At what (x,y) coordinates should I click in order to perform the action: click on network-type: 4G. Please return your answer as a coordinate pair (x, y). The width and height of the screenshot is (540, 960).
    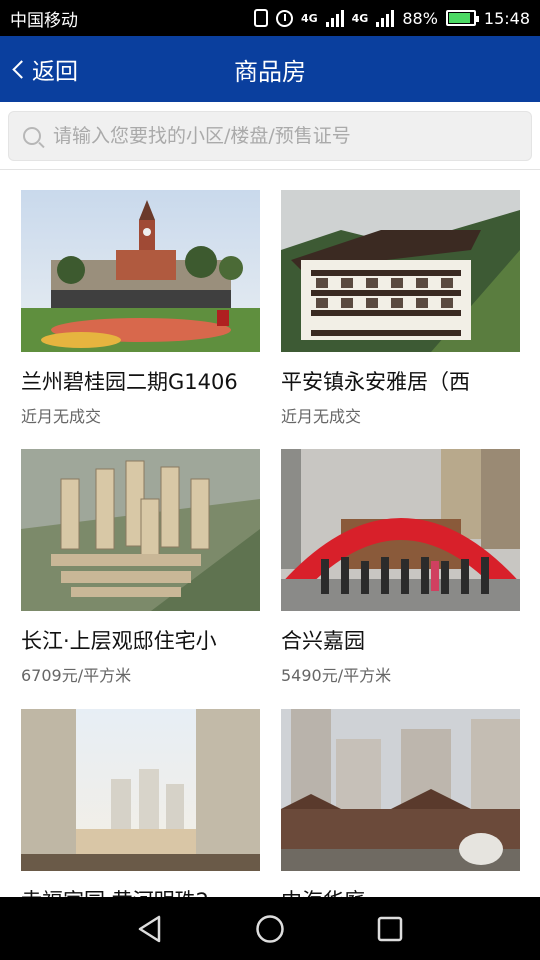
    Looking at the image, I should click on (309, 18).